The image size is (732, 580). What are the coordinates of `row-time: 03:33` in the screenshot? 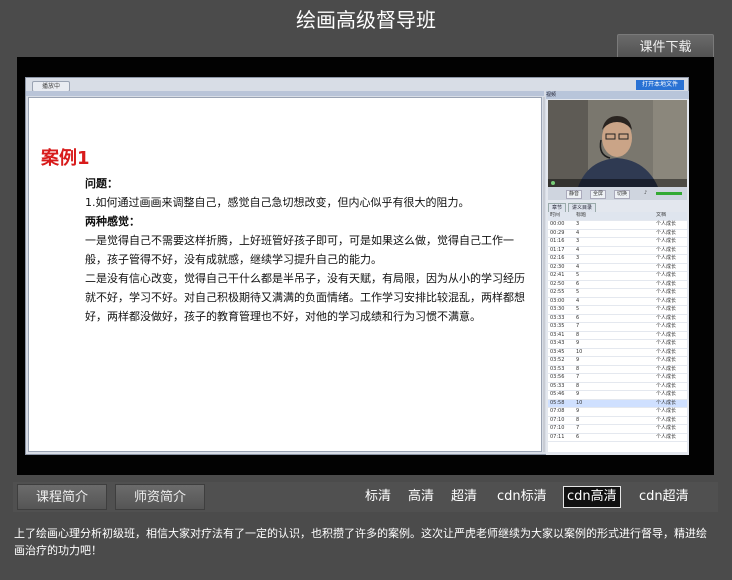 It's located at (557, 317).